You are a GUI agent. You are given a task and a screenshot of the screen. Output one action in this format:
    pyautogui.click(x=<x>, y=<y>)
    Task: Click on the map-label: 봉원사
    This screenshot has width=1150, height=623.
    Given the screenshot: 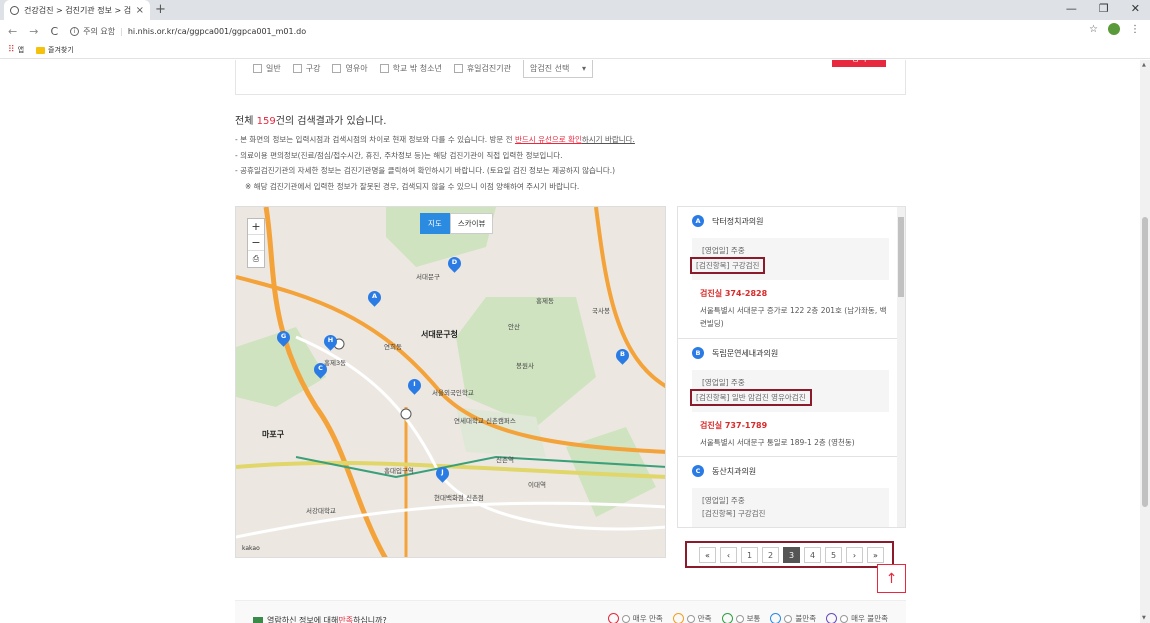 What is the action you would take?
    pyautogui.click(x=525, y=366)
    